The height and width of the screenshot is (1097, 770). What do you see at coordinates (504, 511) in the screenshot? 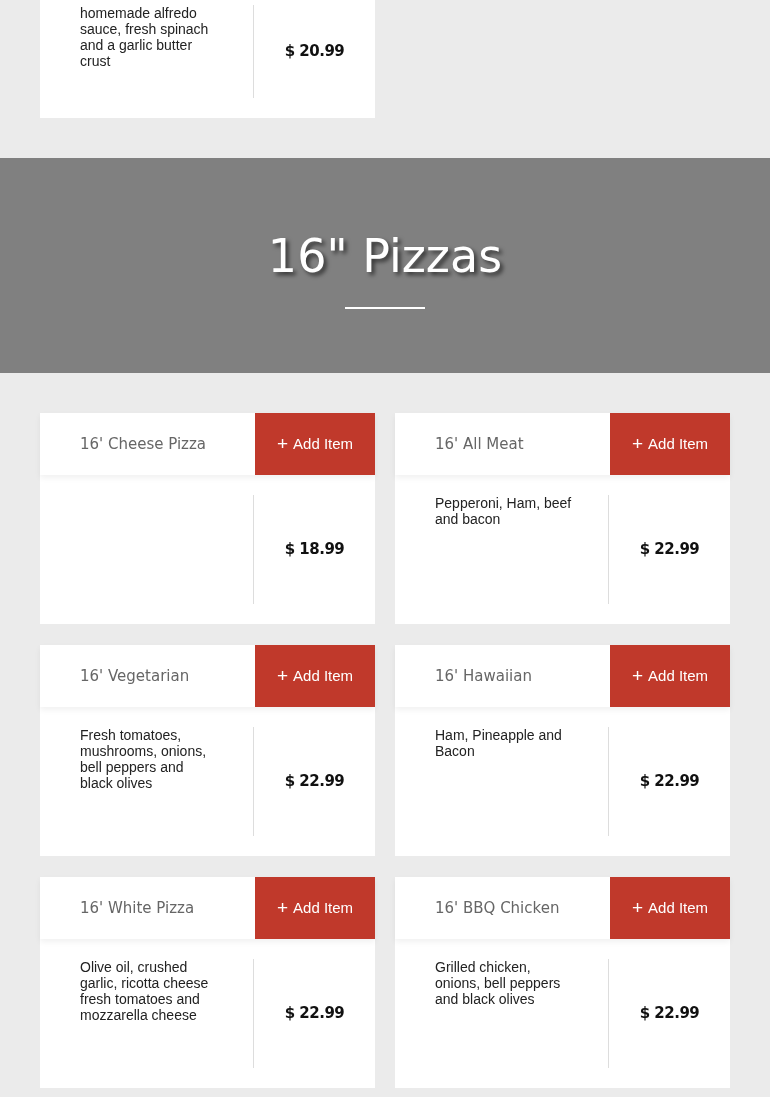
I see `item-description: Pepperoni, Ham, beef and bacon` at bounding box center [504, 511].